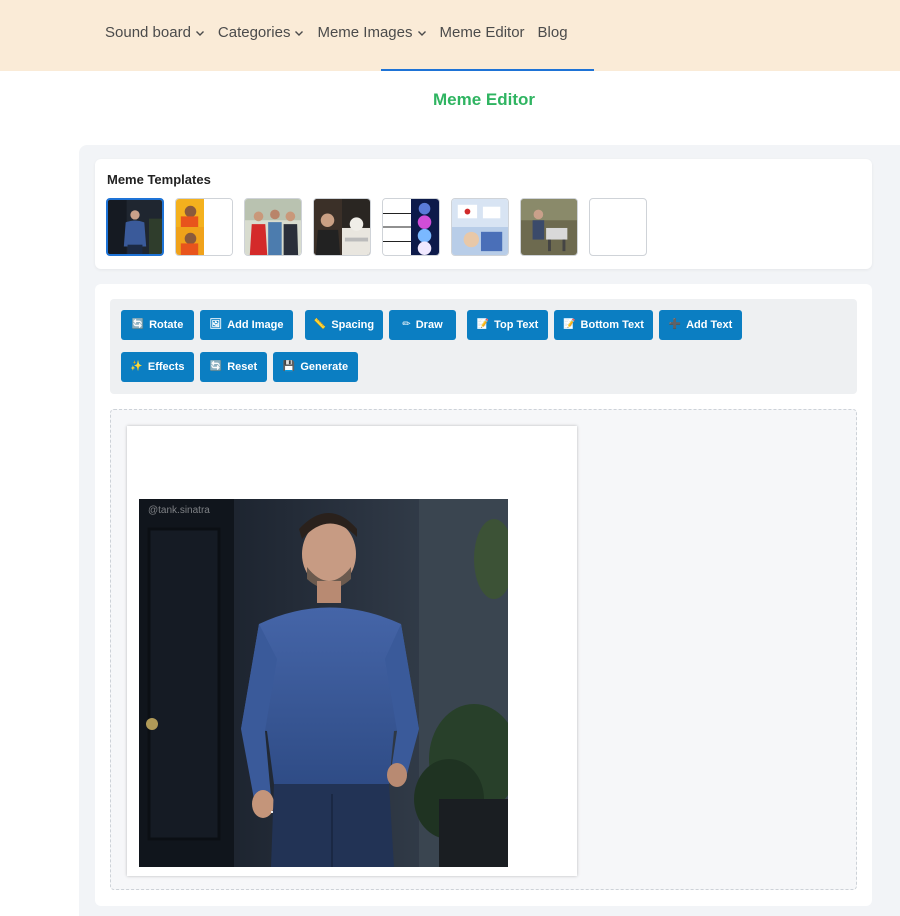 This screenshot has height=916, width=900. What do you see at coordinates (516, 325) in the screenshot?
I see `button-label: Top Text` at bounding box center [516, 325].